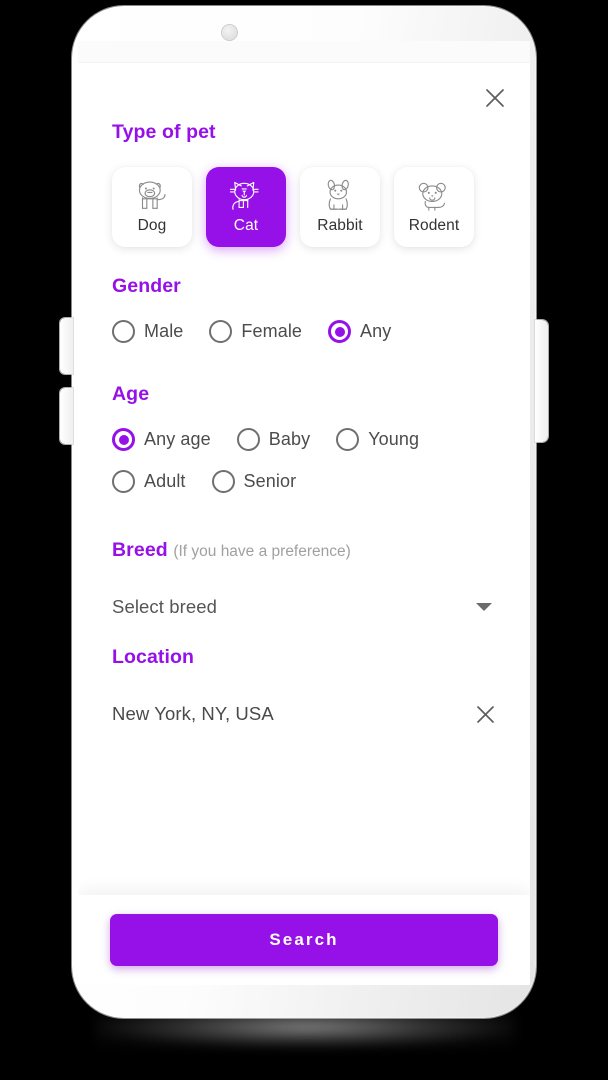 The image size is (608, 1080). Describe the element at coordinates (165, 481) in the screenshot. I see `age-option-label: Adult` at that location.